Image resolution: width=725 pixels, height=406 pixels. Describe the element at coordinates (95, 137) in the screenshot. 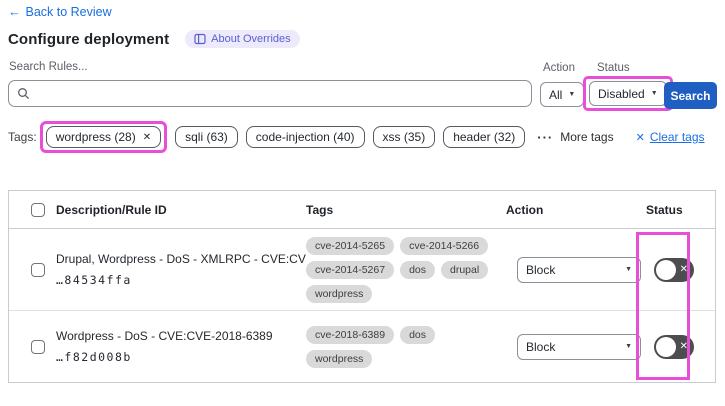

I see `tag-chip-label: wordpress (28)` at that location.